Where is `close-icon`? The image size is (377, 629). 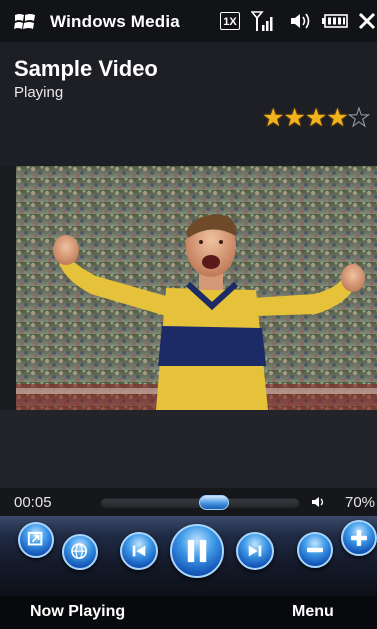
close-icon is located at coordinates (367, 21).